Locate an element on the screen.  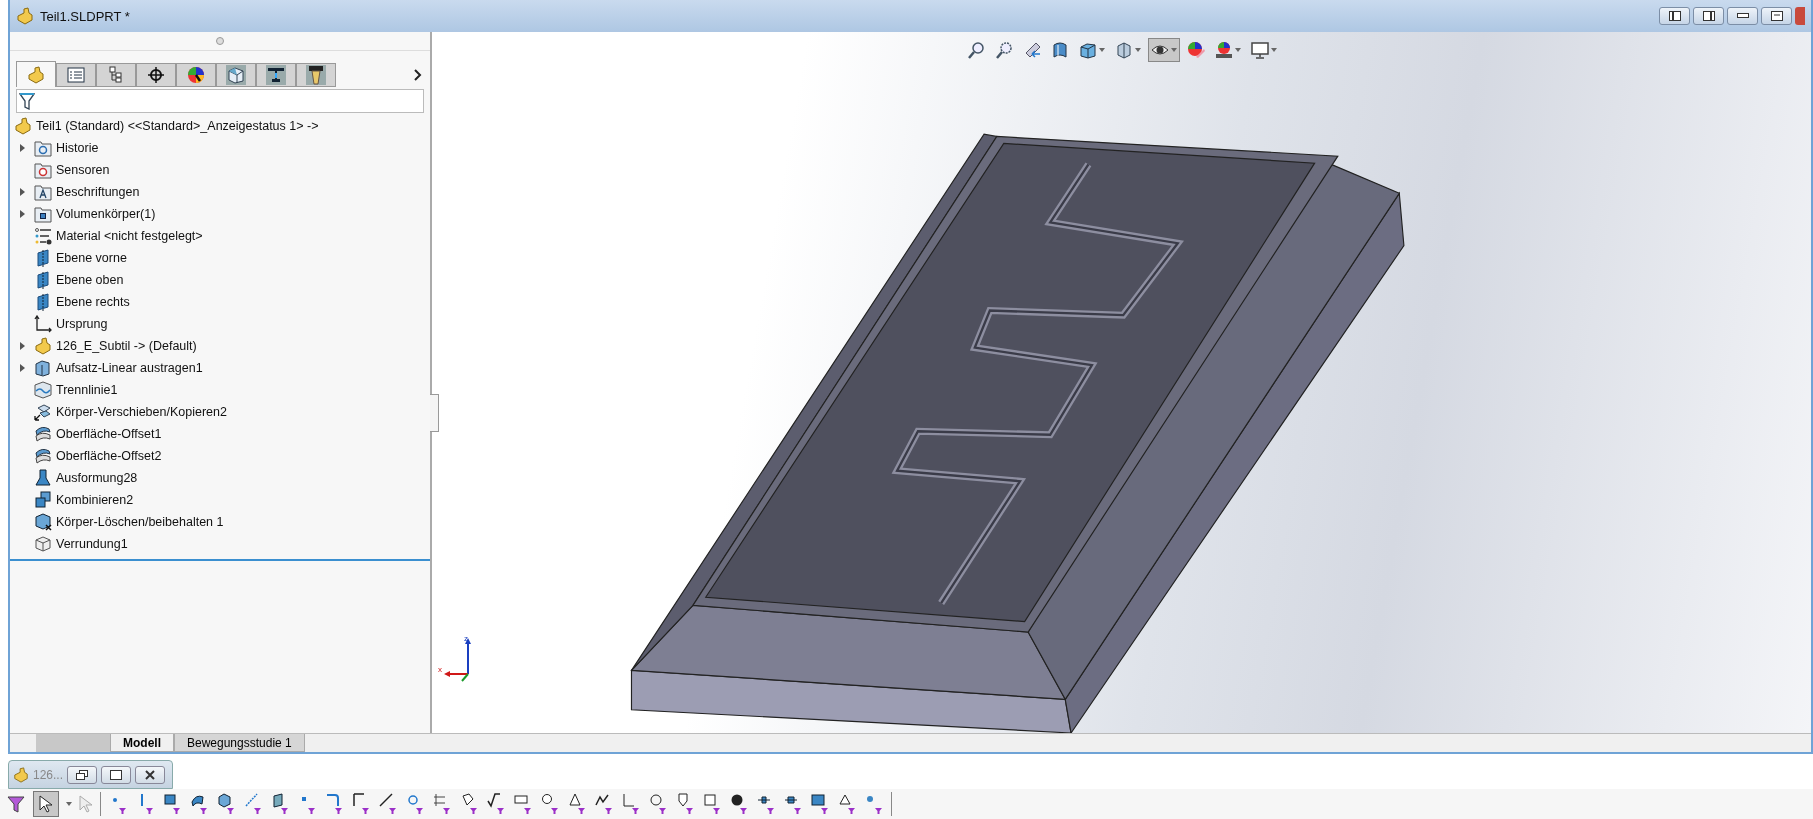
close-icon is located at coordinates (150, 774).